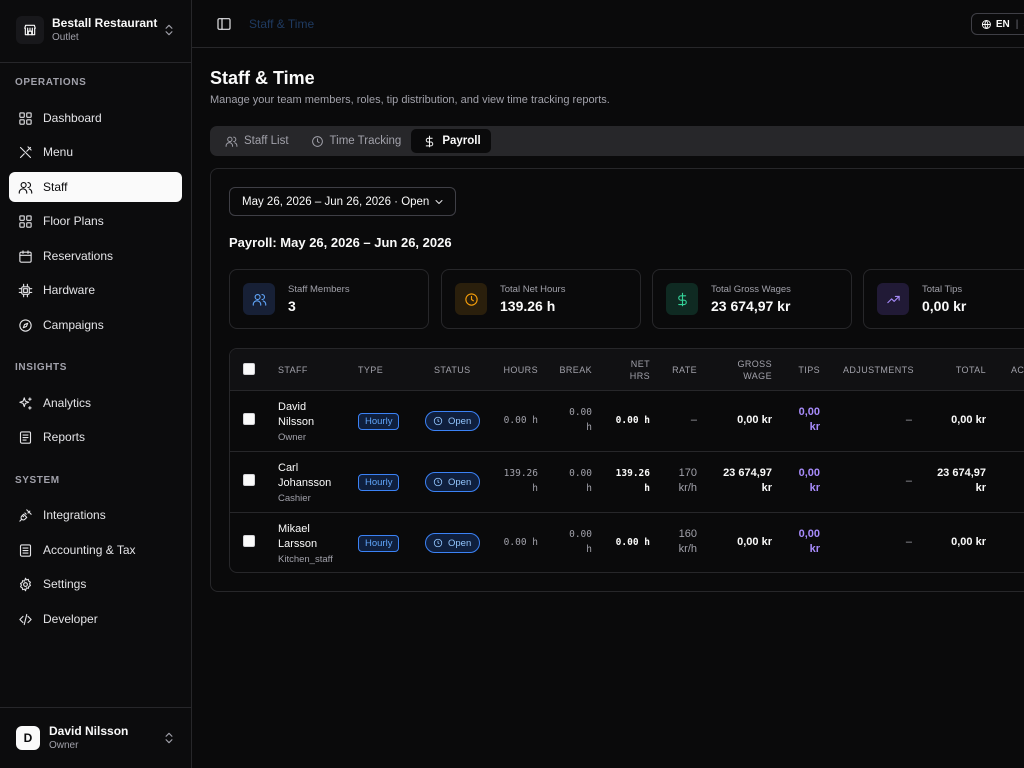 The width and height of the screenshot is (1024, 768). Describe the element at coordinates (1017, 370) in the screenshot. I see `column-header-actions: ACT` at that location.